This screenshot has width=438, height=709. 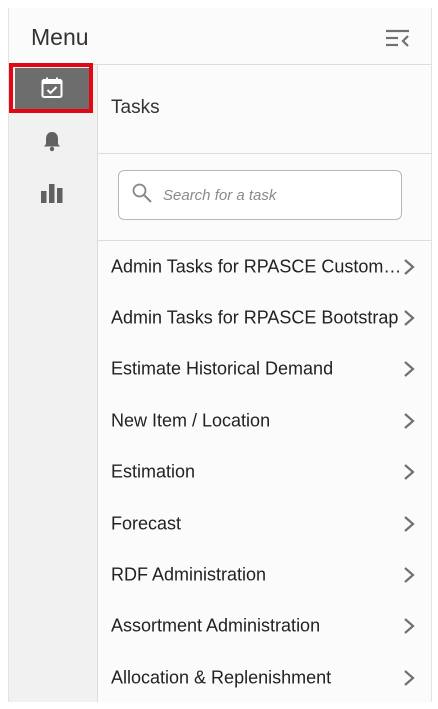 What do you see at coordinates (189, 574) in the screenshot?
I see `task-label: RDF Administration` at bounding box center [189, 574].